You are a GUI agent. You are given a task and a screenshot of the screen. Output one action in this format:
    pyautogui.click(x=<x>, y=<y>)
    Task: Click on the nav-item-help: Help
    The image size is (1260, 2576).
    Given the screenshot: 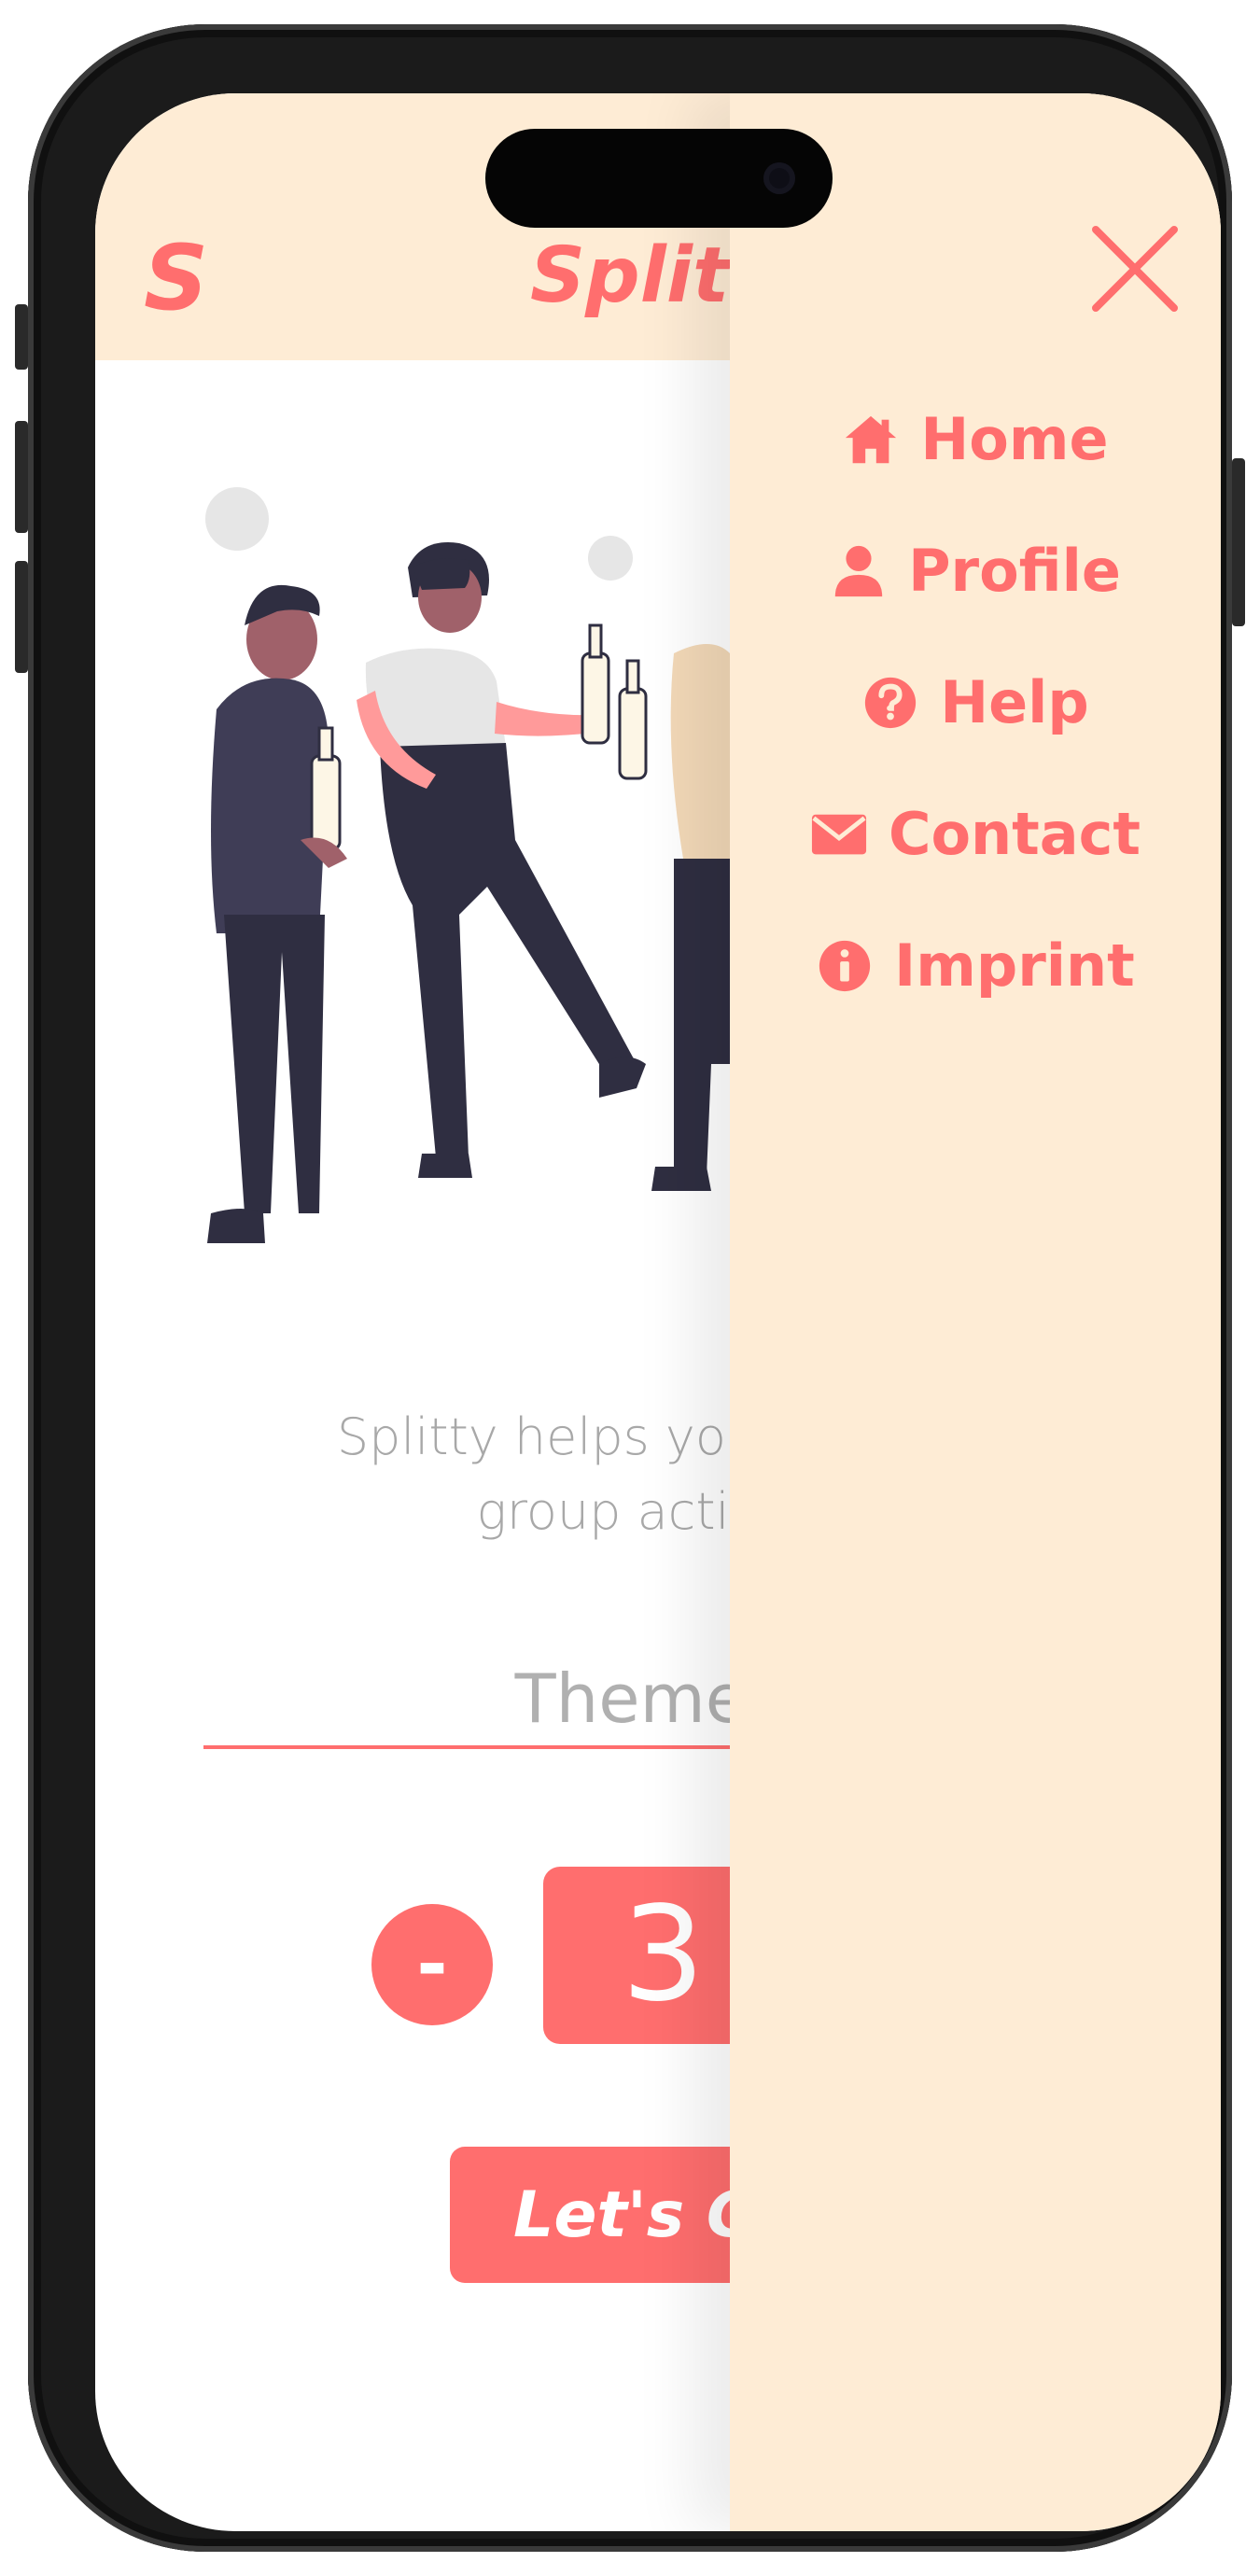 What is the action you would take?
    pyautogui.click(x=975, y=702)
    